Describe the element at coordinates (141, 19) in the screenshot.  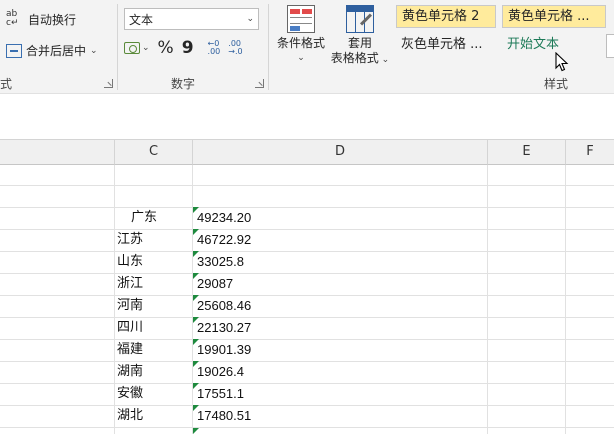
I see `number-format-value: 文本` at that location.